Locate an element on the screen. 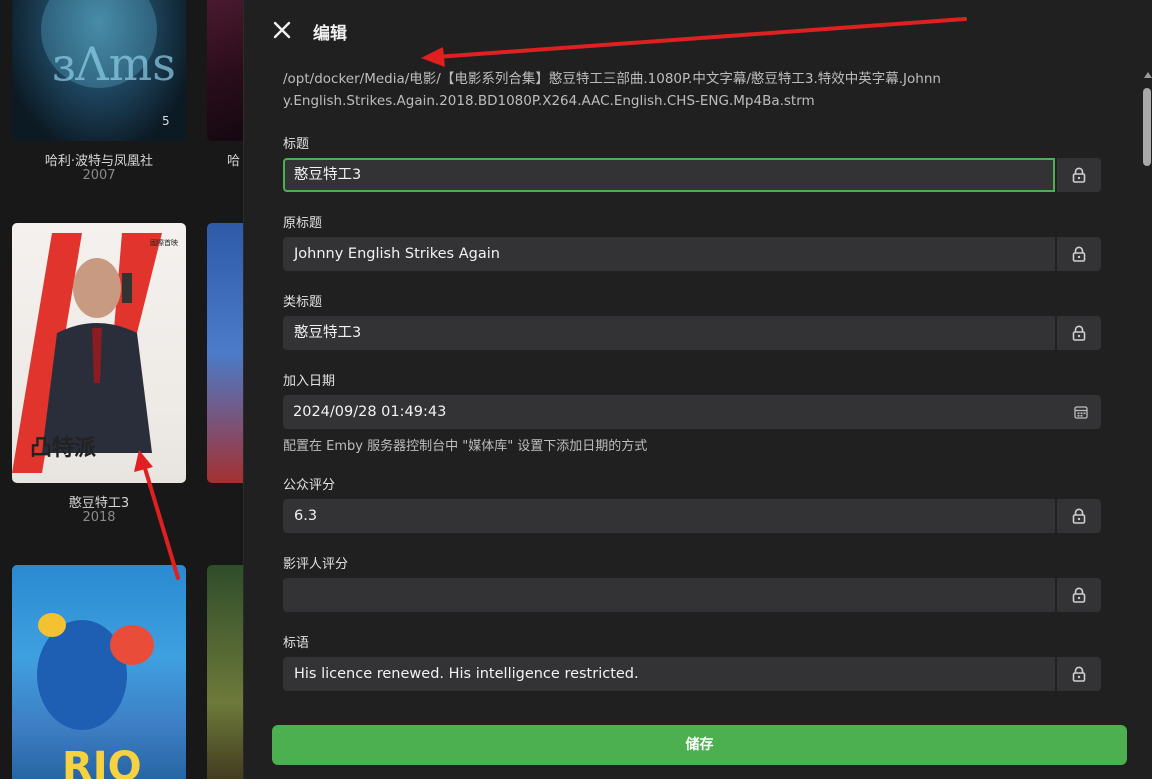  field-title: 标题 憨豆特工3 is located at coordinates (692, 164).